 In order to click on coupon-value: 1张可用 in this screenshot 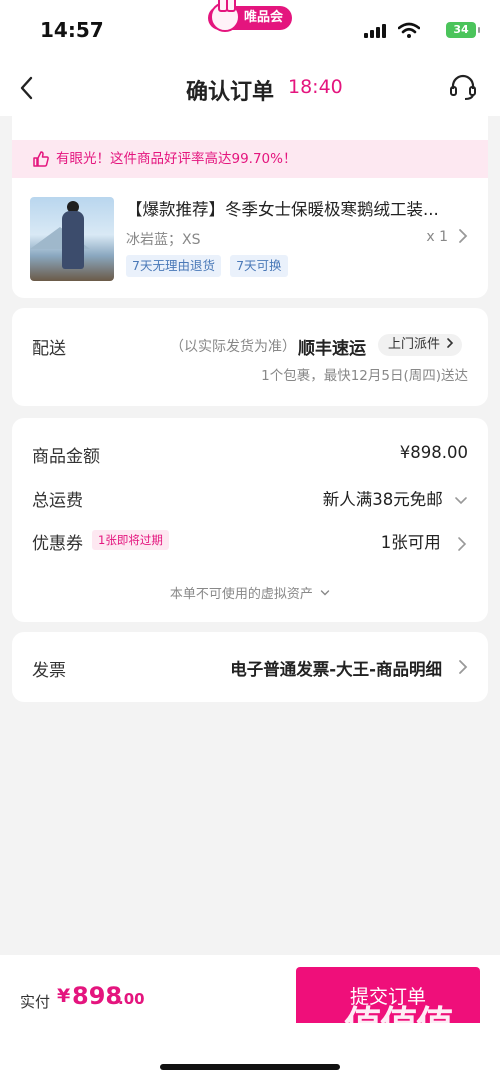, I will do `click(410, 542)`.